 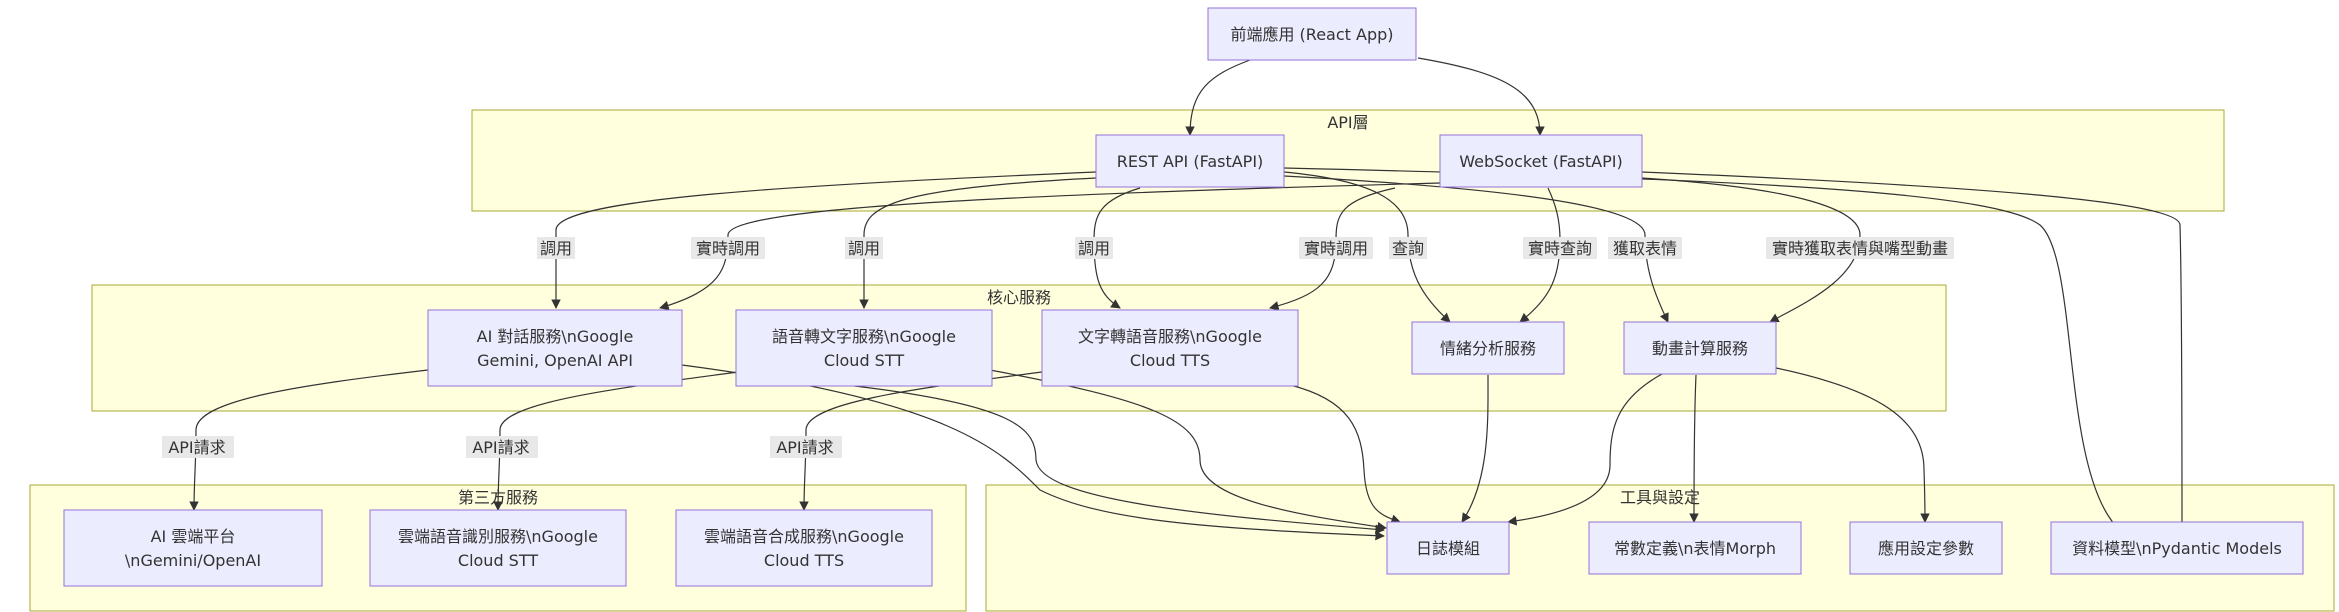 What do you see at coordinates (1408, 248) in the screenshot?
I see `edge-label-rest-emotion: 查詢` at bounding box center [1408, 248].